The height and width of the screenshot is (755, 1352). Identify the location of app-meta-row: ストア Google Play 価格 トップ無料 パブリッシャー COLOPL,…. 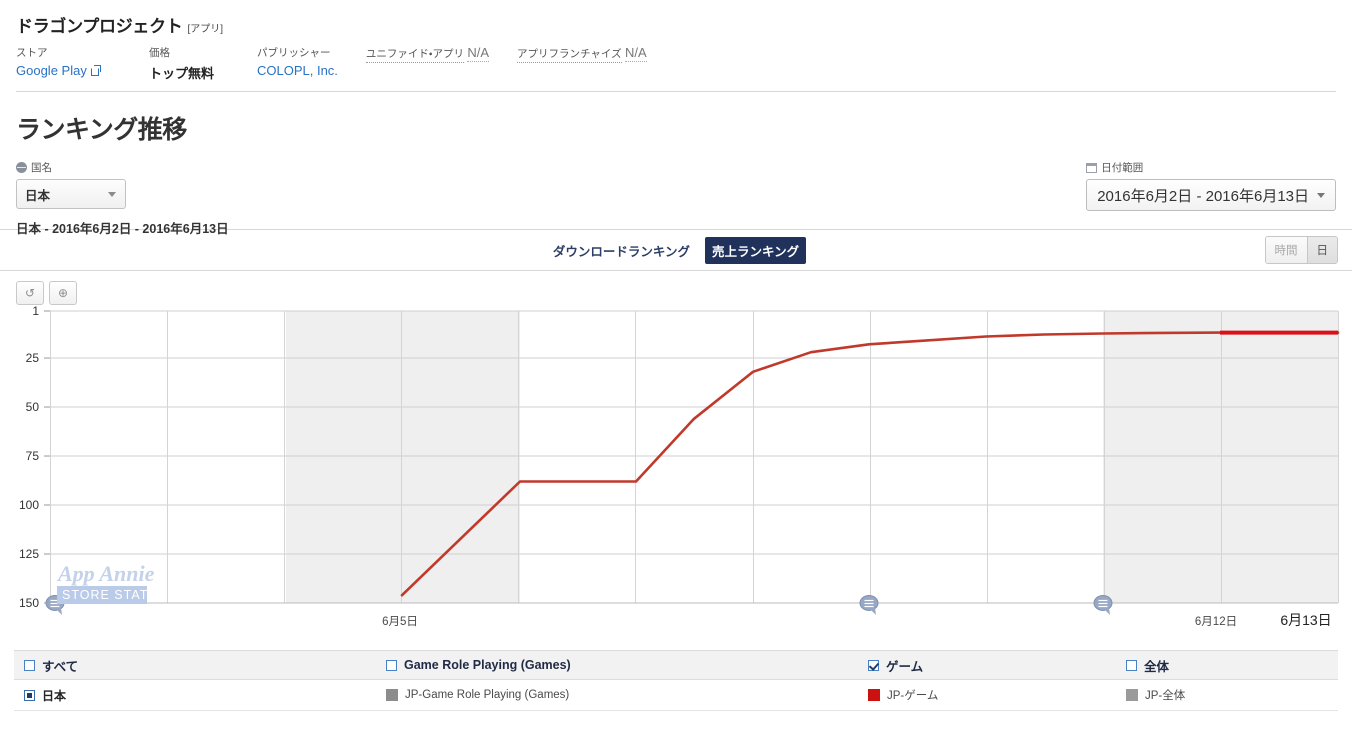
(676, 68).